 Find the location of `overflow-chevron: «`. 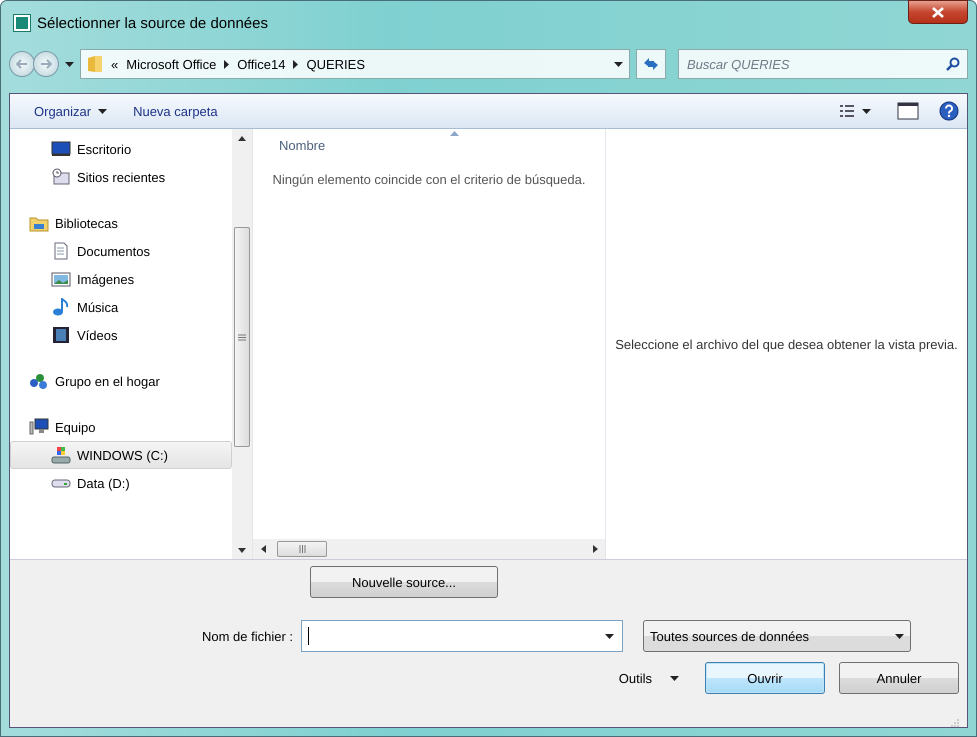

overflow-chevron: « is located at coordinates (114, 64).